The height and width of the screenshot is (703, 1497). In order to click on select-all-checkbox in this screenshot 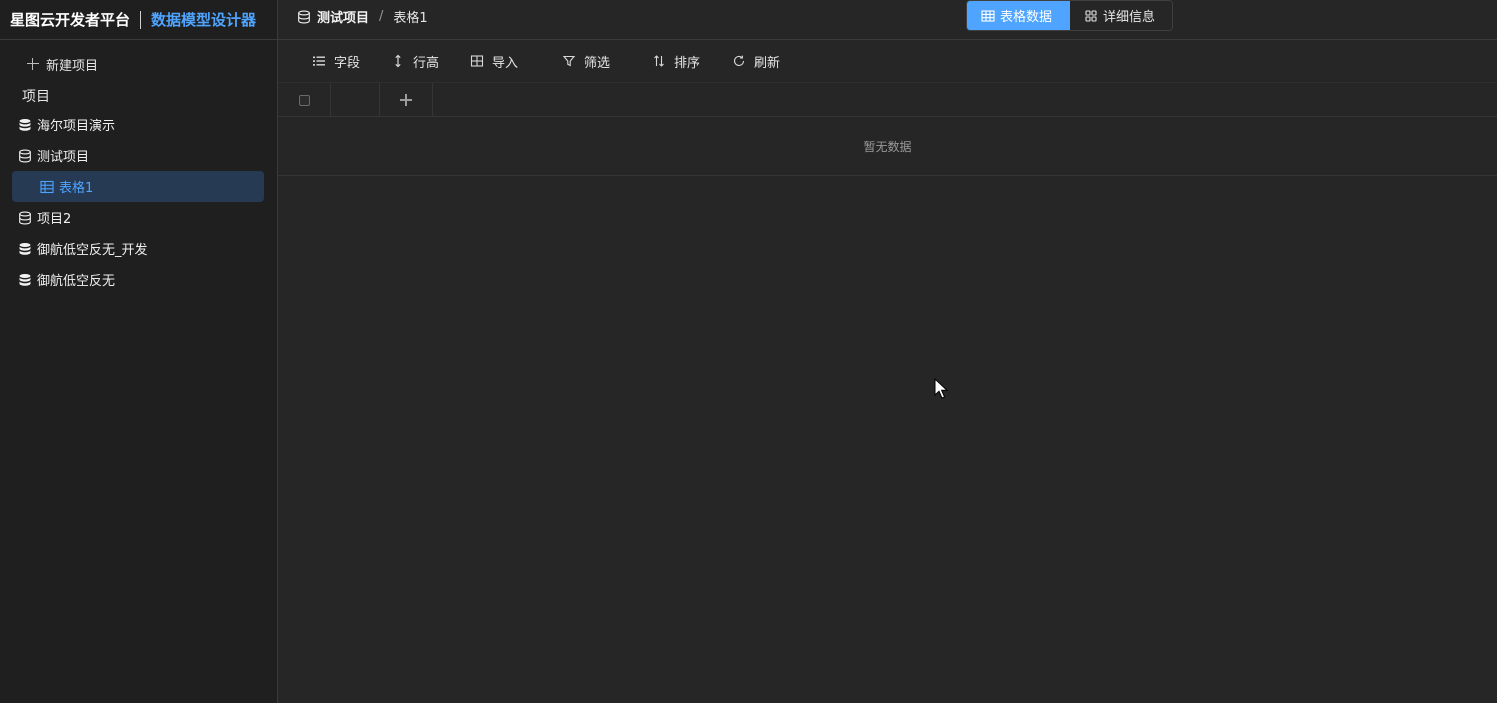, I will do `click(304, 100)`.